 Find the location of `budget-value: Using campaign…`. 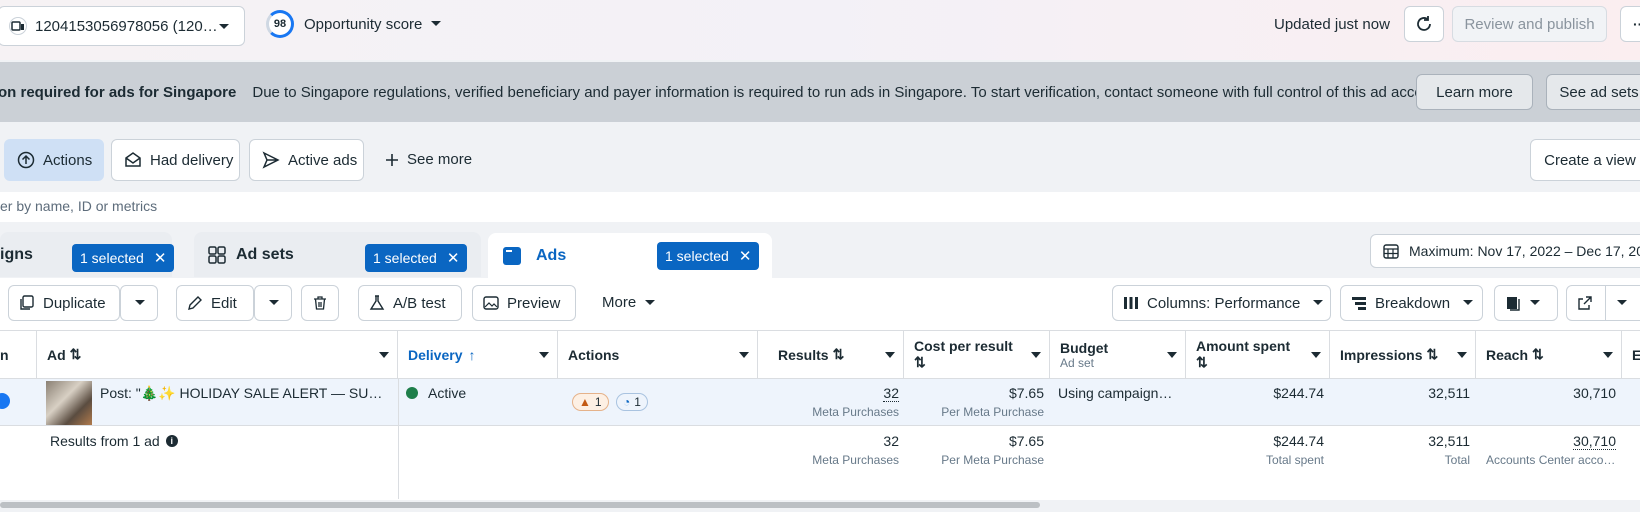

budget-value: Using campaign… is located at coordinates (1115, 393).